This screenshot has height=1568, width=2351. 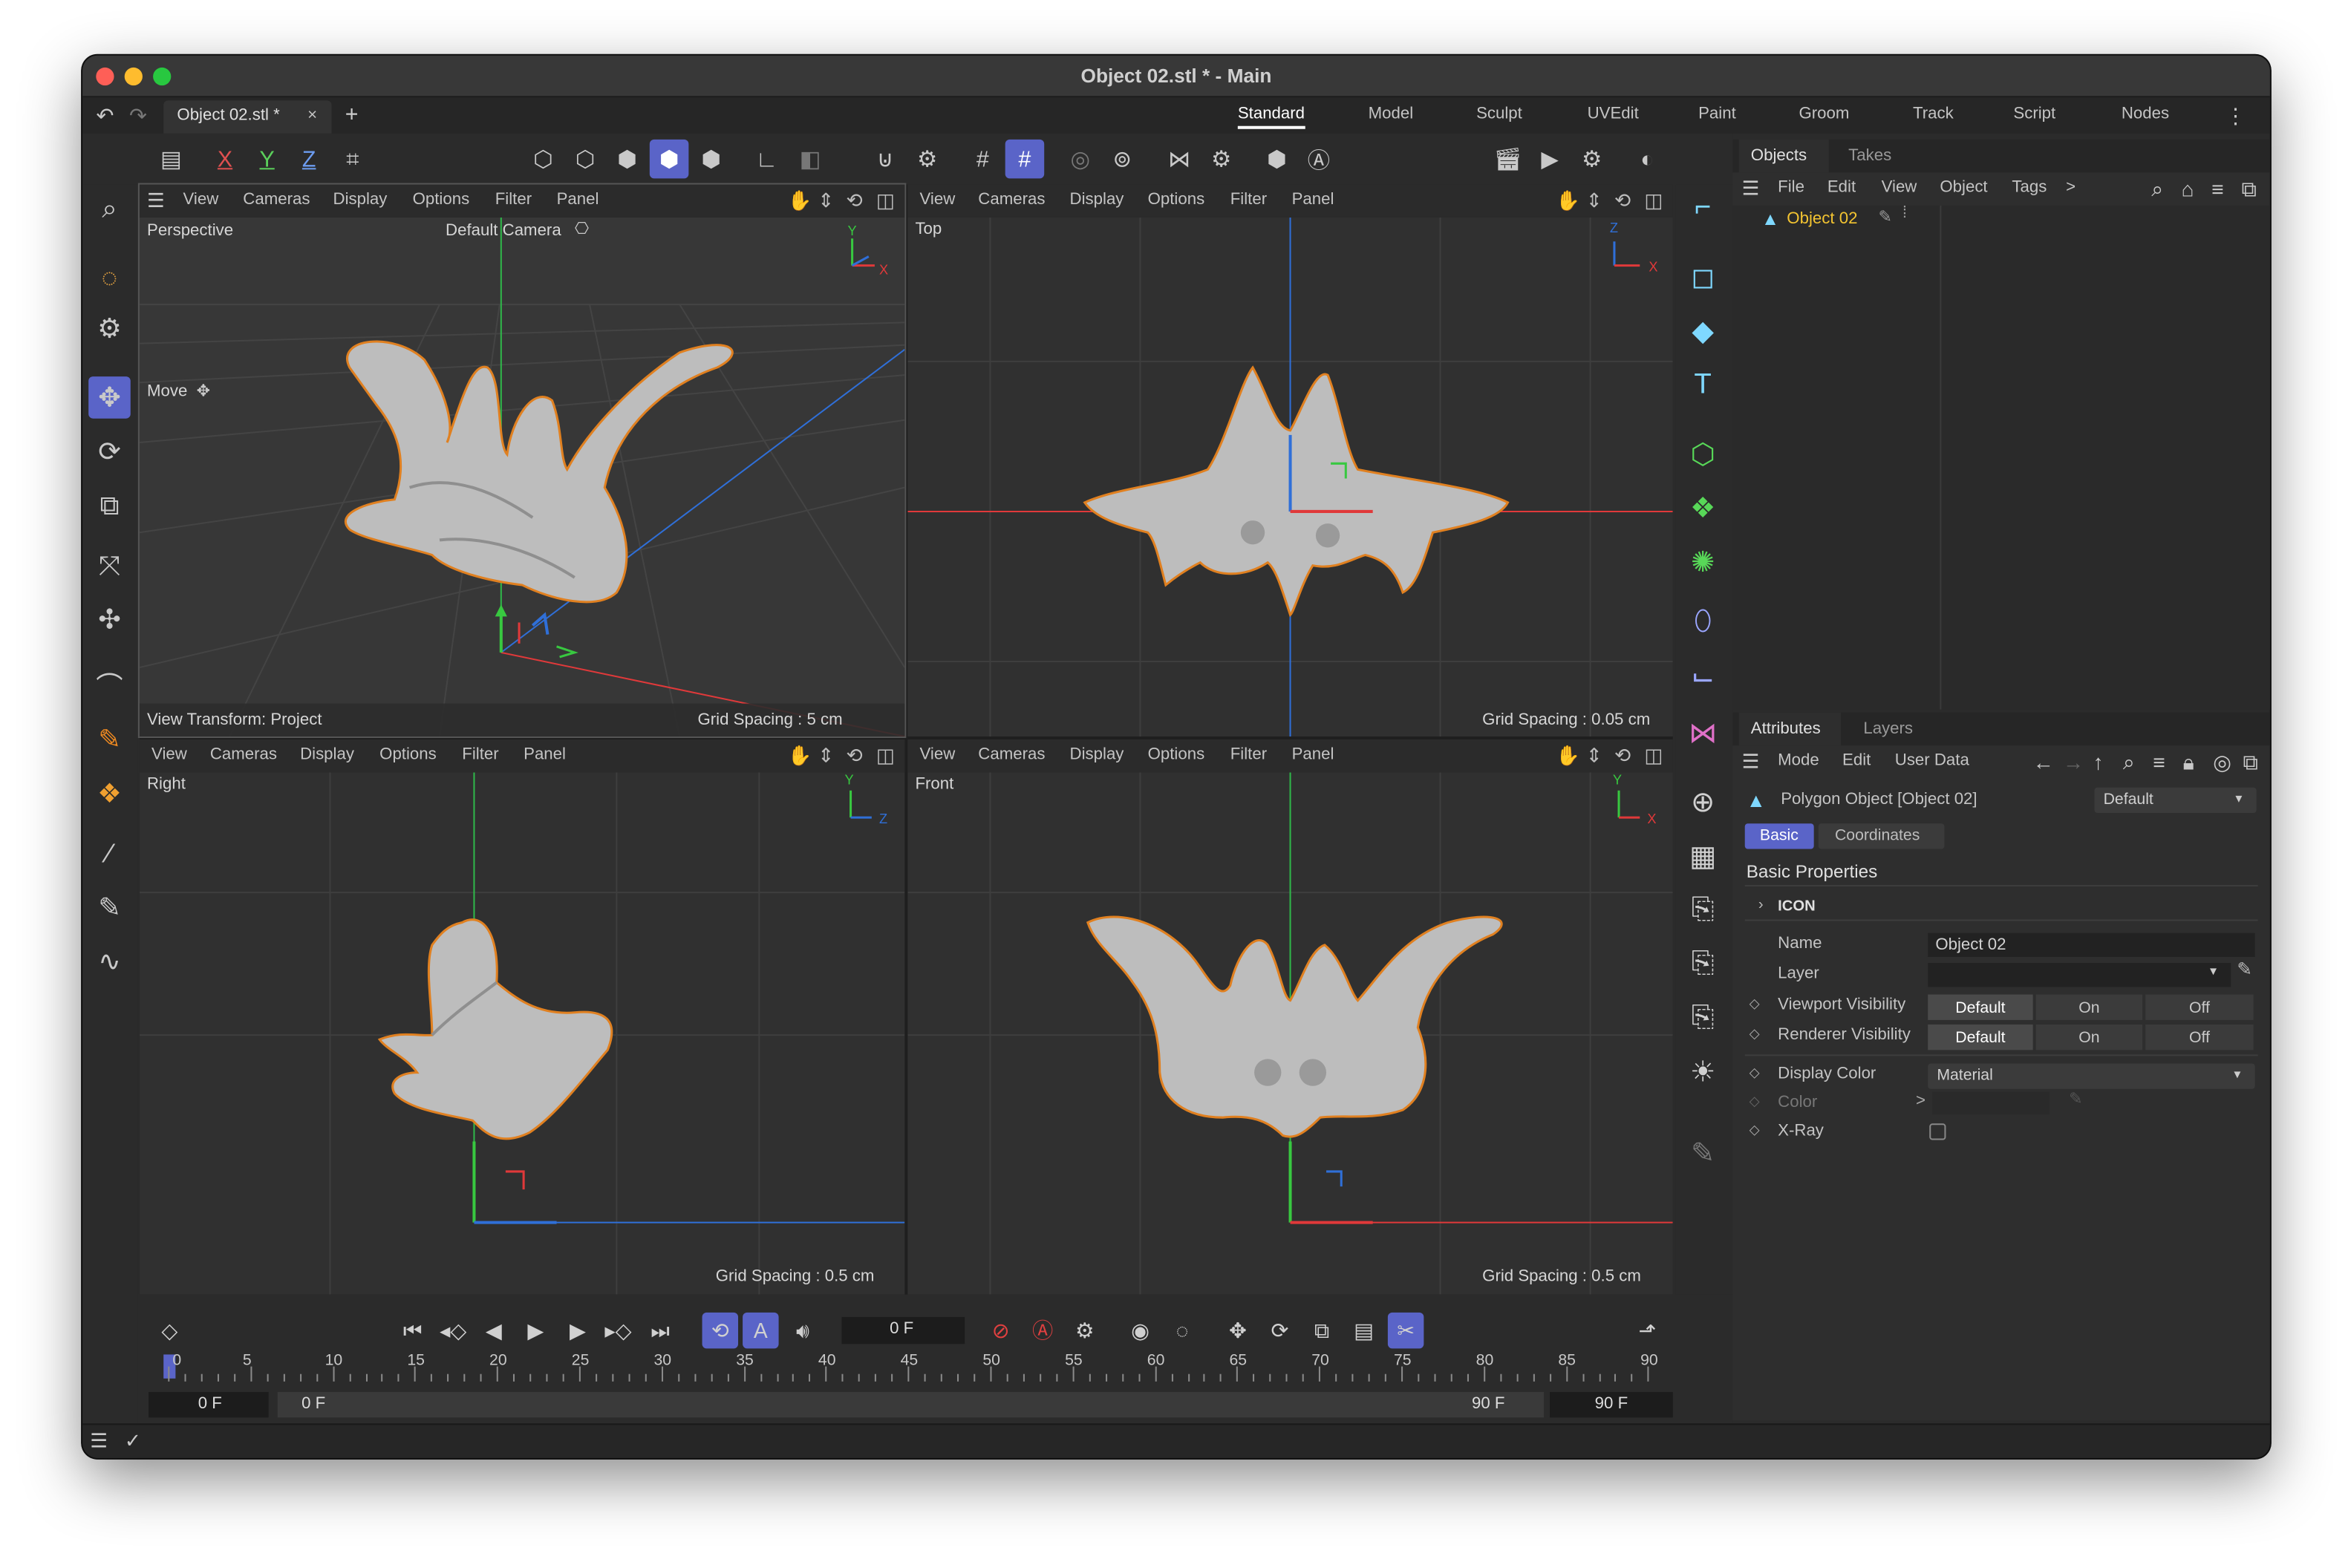 I want to click on model-mode-icon: ⬢, so click(x=669, y=159).